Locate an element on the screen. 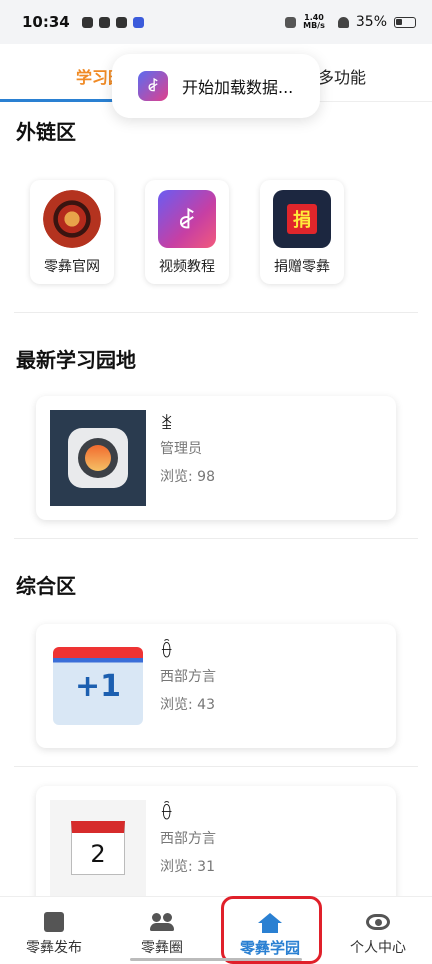  camera-body is located at coordinates (98, 458).